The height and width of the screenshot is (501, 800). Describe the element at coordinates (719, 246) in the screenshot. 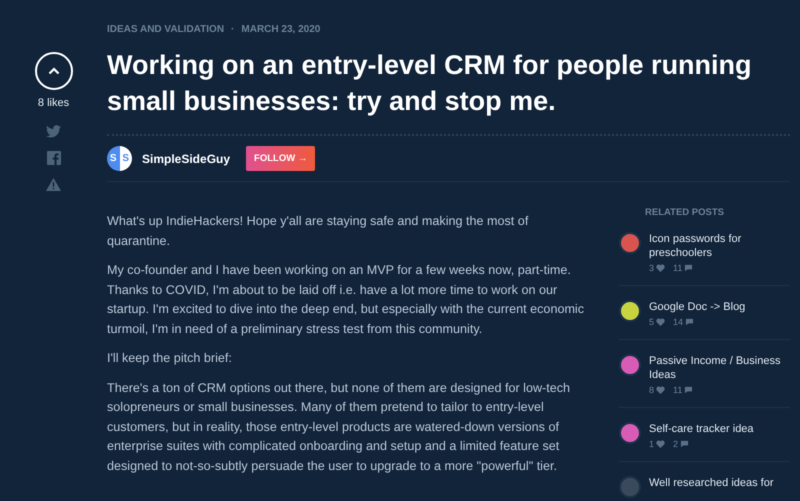

I see `related-post-link: Icon passwords for preschoolers` at that location.